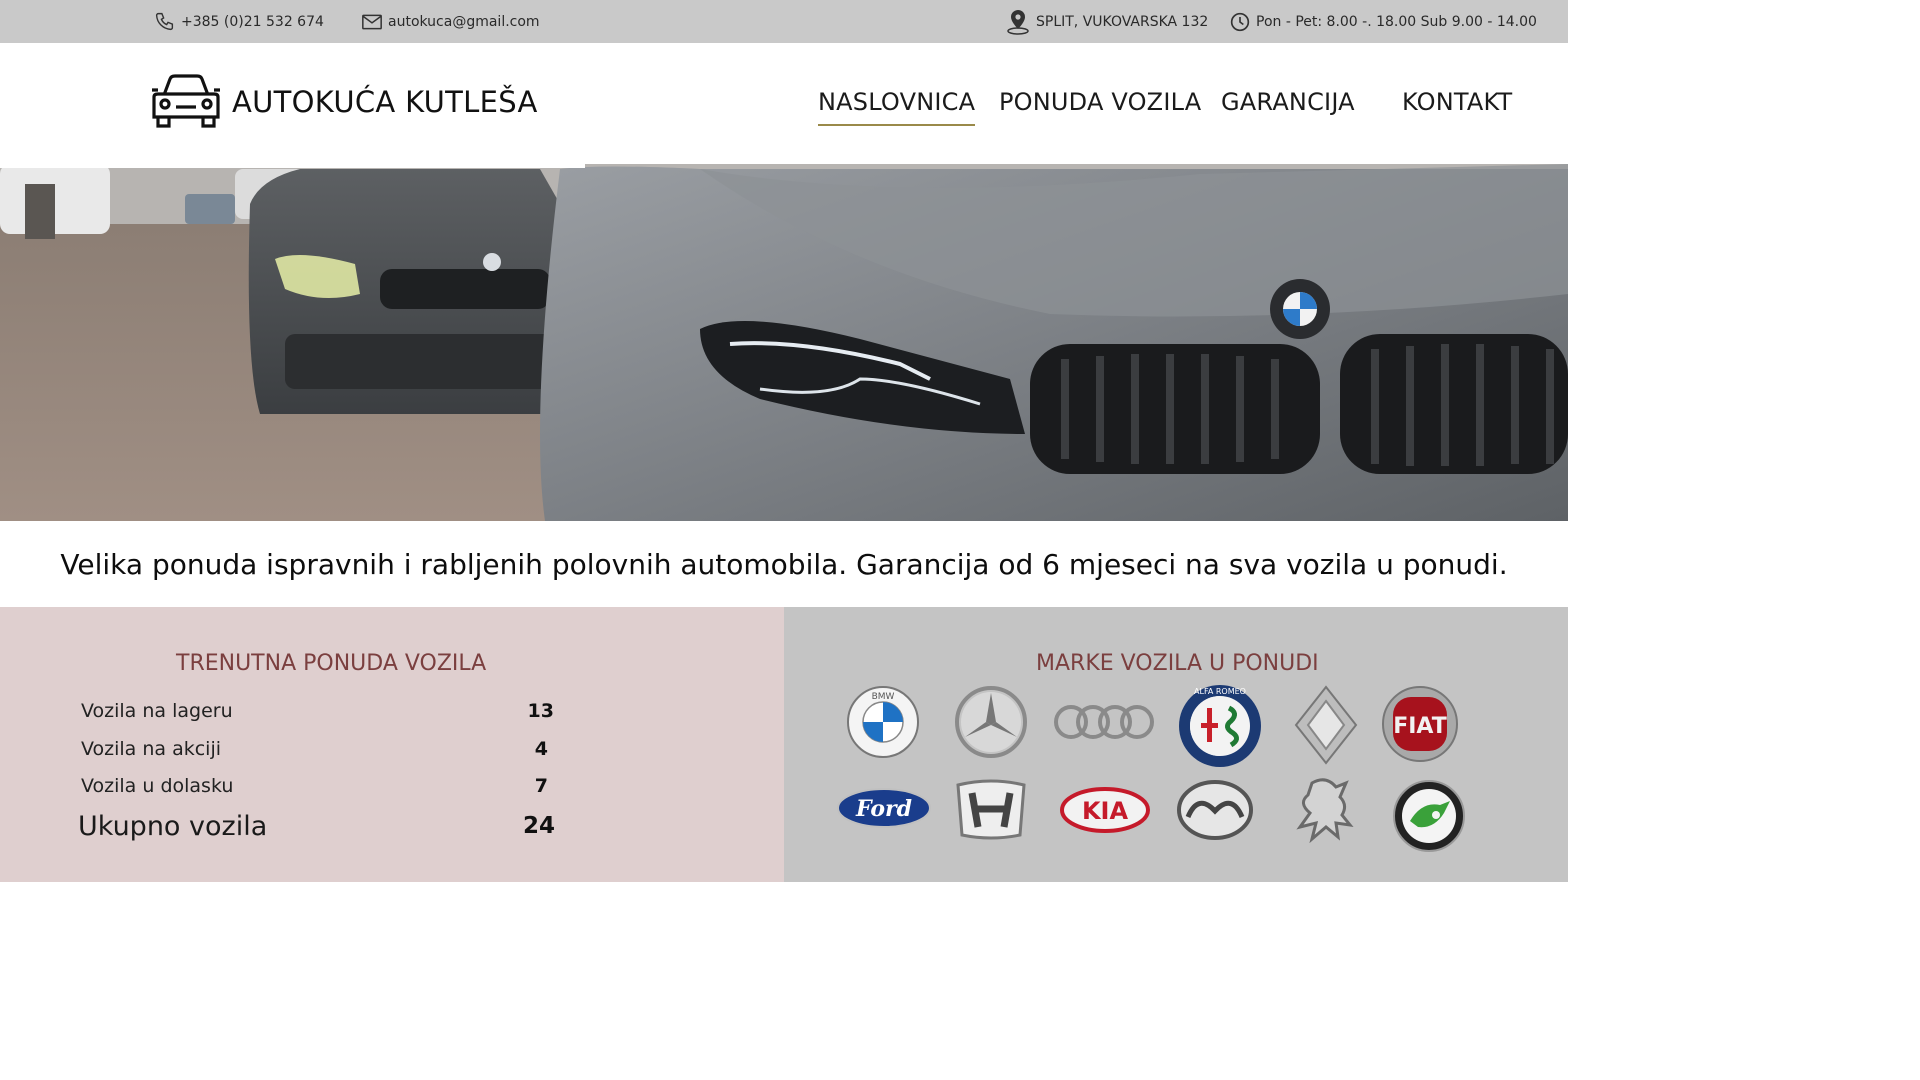 Image resolution: width=1920 pixels, height=1080 pixels. I want to click on alfa-romeo-logo-icon: ALFA ROMEO, so click(1220, 726).